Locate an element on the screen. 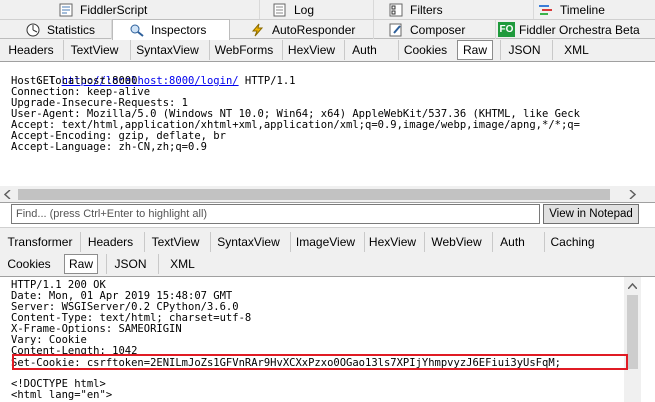 Image resolution: width=655 pixels, height=402 pixels. filters-icon is located at coordinates (396, 10).